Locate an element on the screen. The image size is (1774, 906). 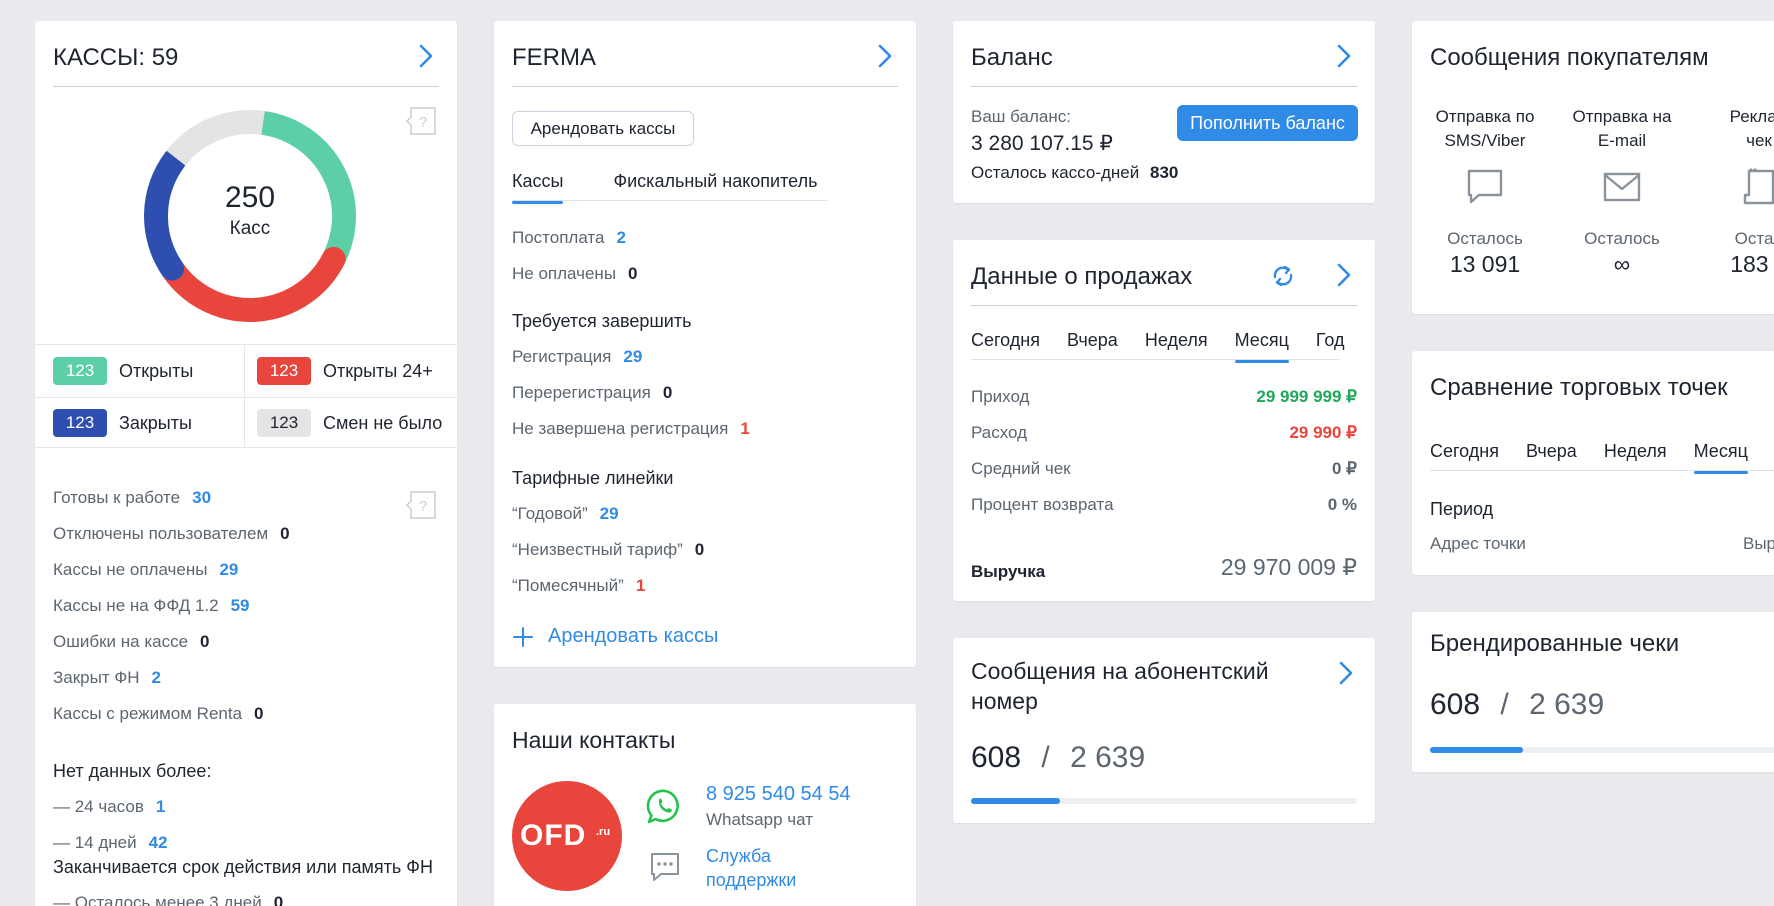
buyer-message-column: Отправка по SMS/Viber Осталось 13 091 is located at coordinates (1485, 191).